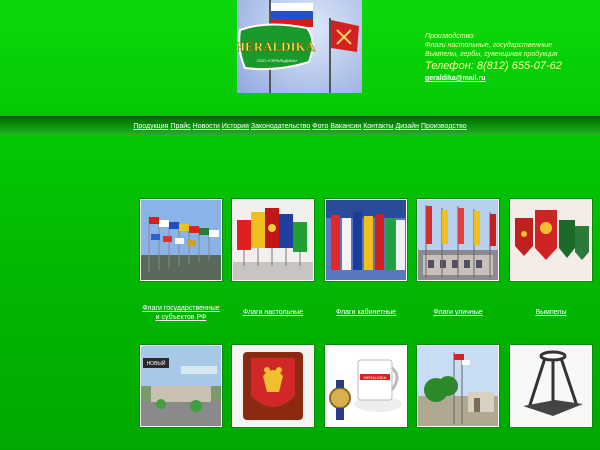 The width and height of the screenshot is (600, 450). I want to click on site-logo: HERALDIKA ООО «ГЕРАЛЬДИКА», so click(299, 46).